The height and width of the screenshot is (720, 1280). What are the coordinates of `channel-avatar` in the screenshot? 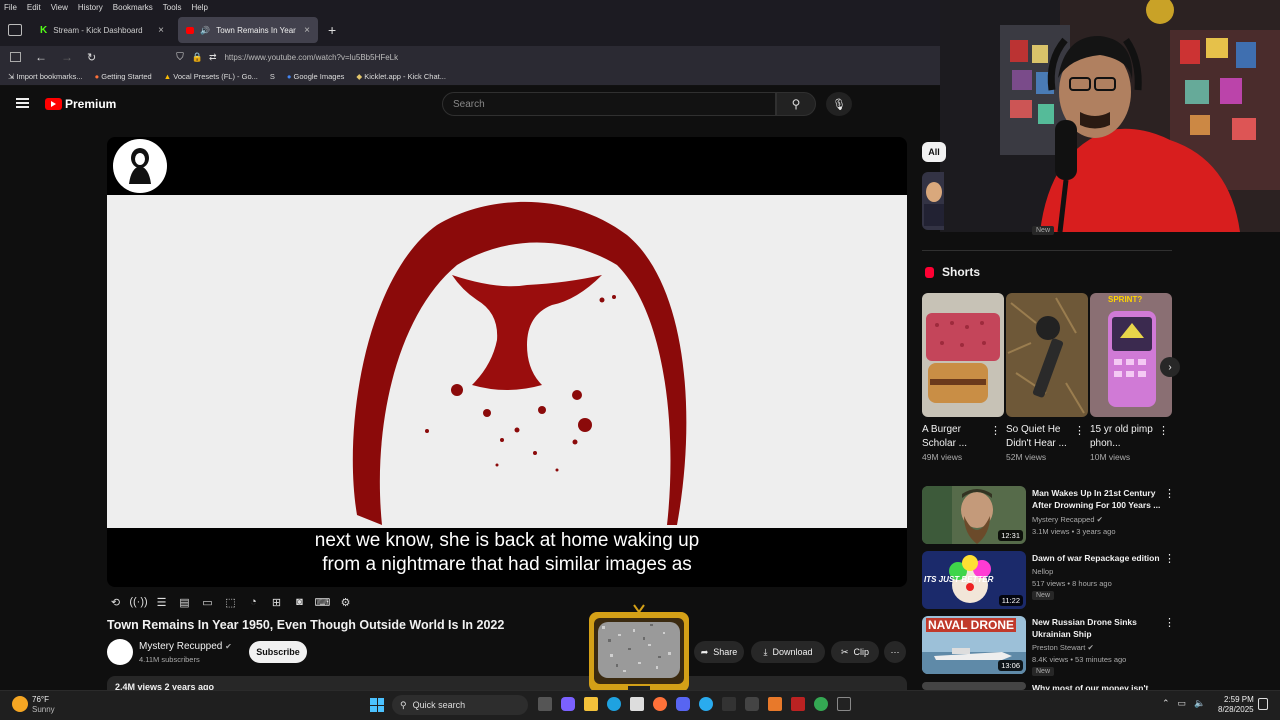 It's located at (120, 652).